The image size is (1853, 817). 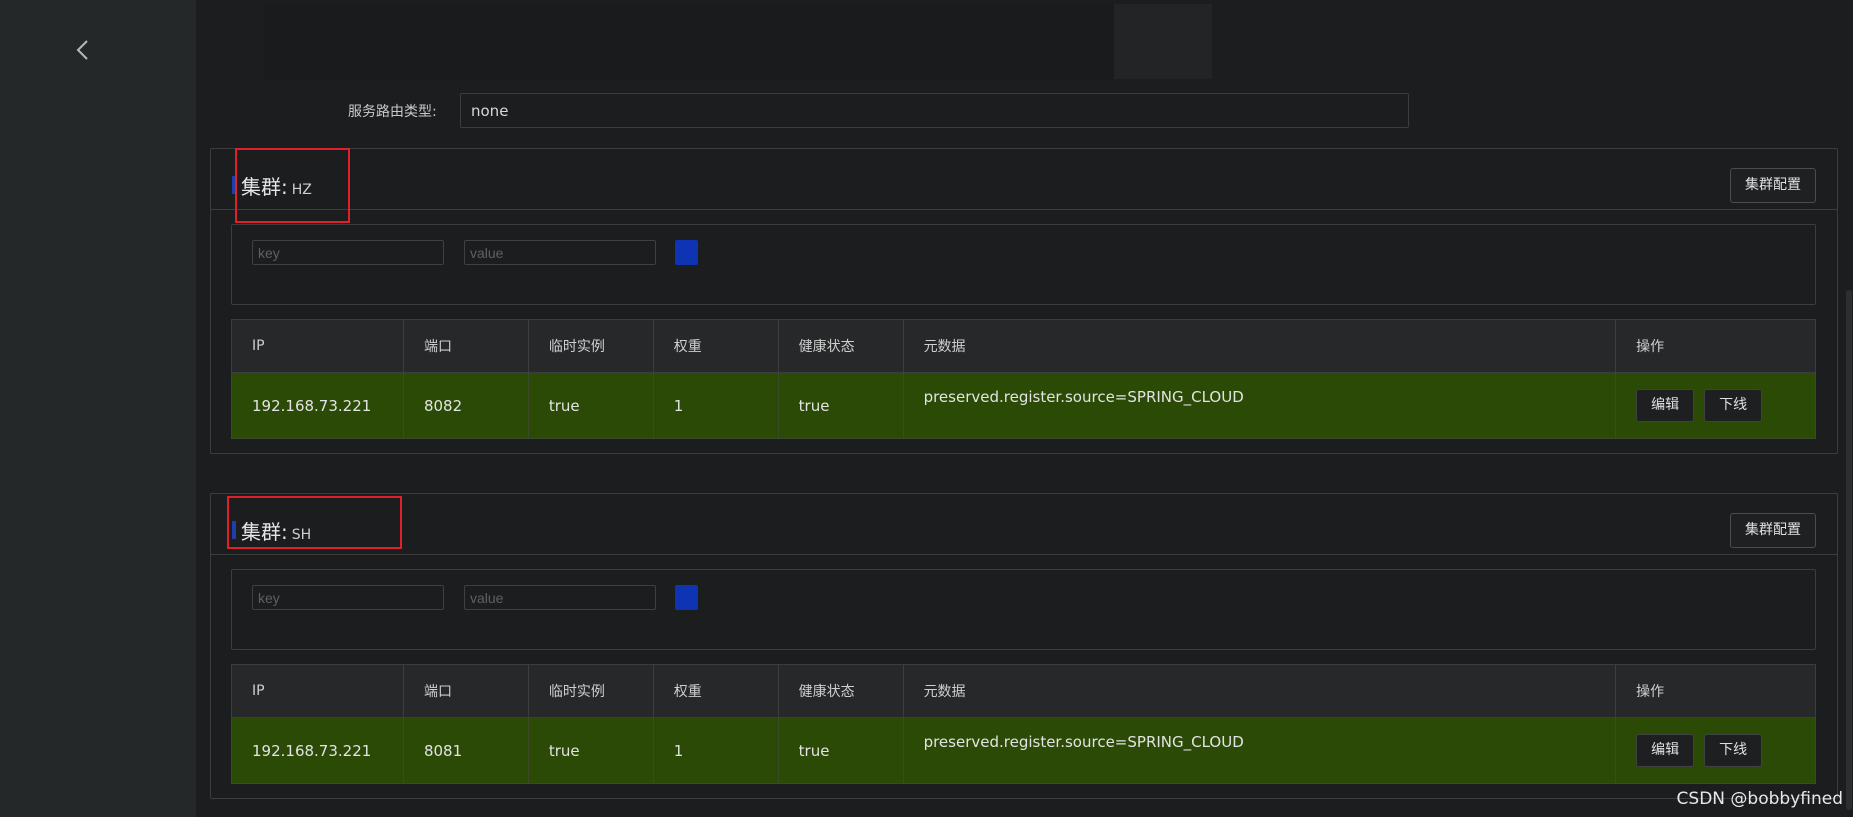 What do you see at coordinates (84, 50) in the screenshot?
I see `back-chevron-left-icon` at bounding box center [84, 50].